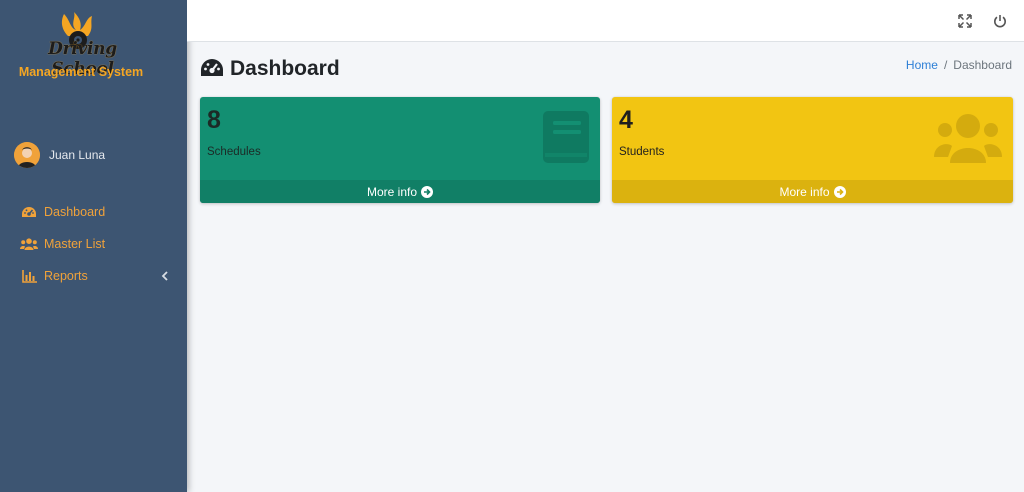  I want to click on sidebar-item-reports: Reports, so click(93, 276).